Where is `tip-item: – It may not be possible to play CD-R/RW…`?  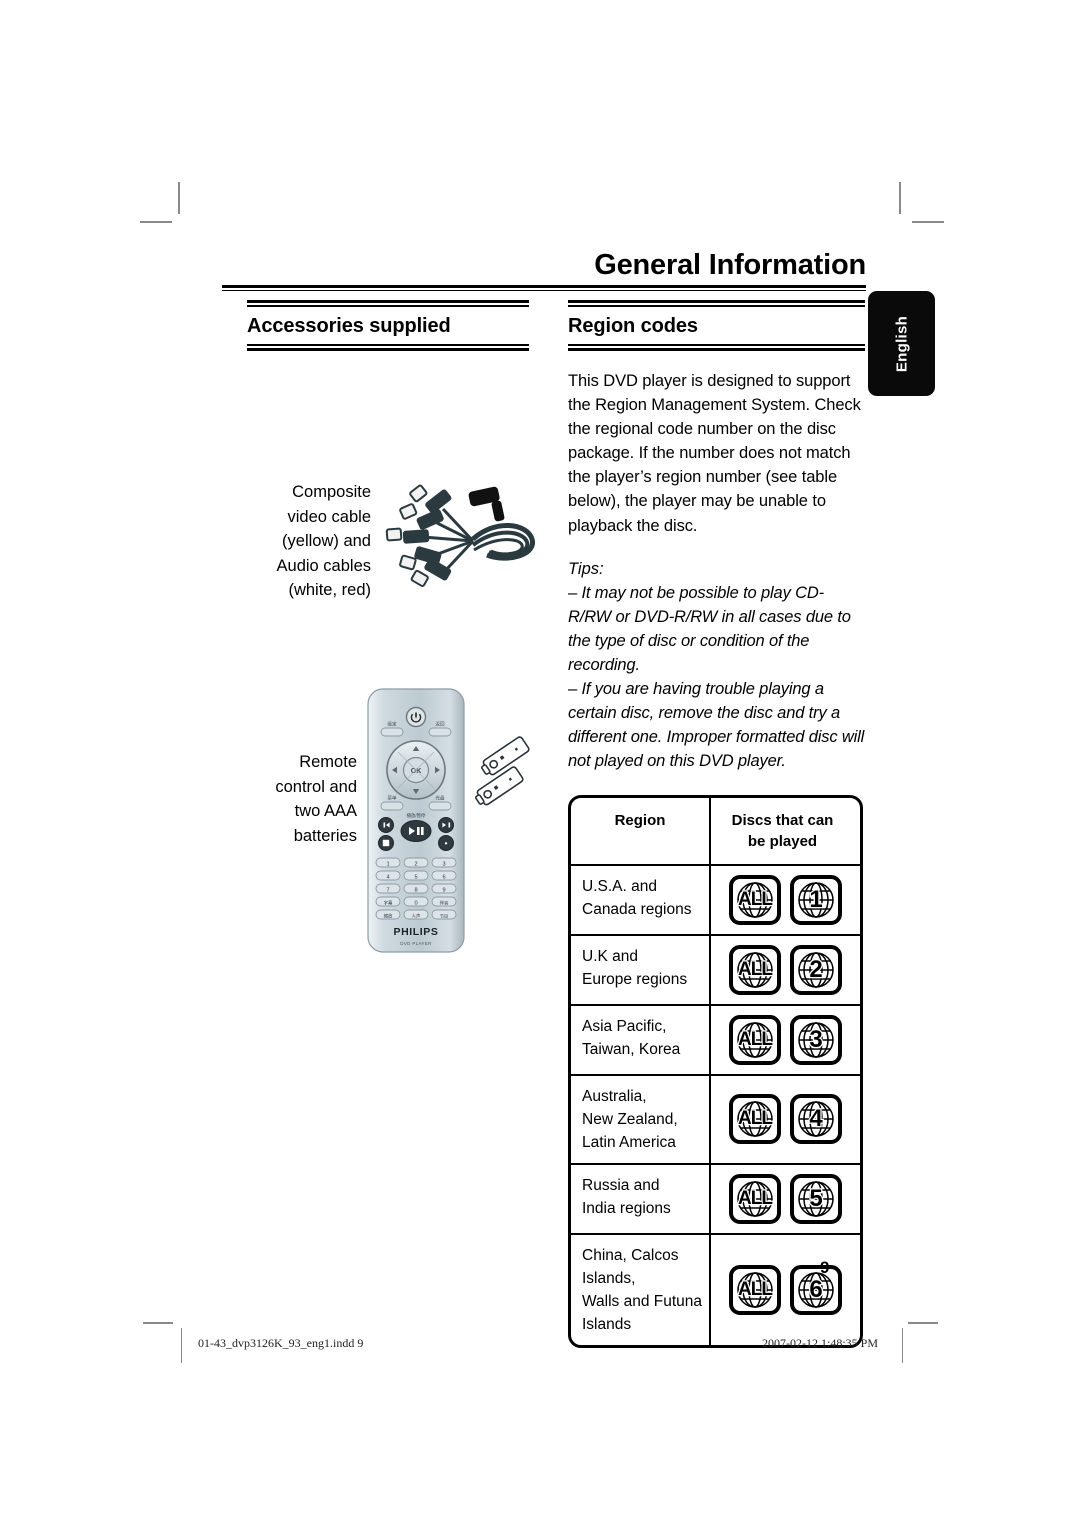 tip-item: – It may not be possible to play CD-R/RW… is located at coordinates (709, 629).